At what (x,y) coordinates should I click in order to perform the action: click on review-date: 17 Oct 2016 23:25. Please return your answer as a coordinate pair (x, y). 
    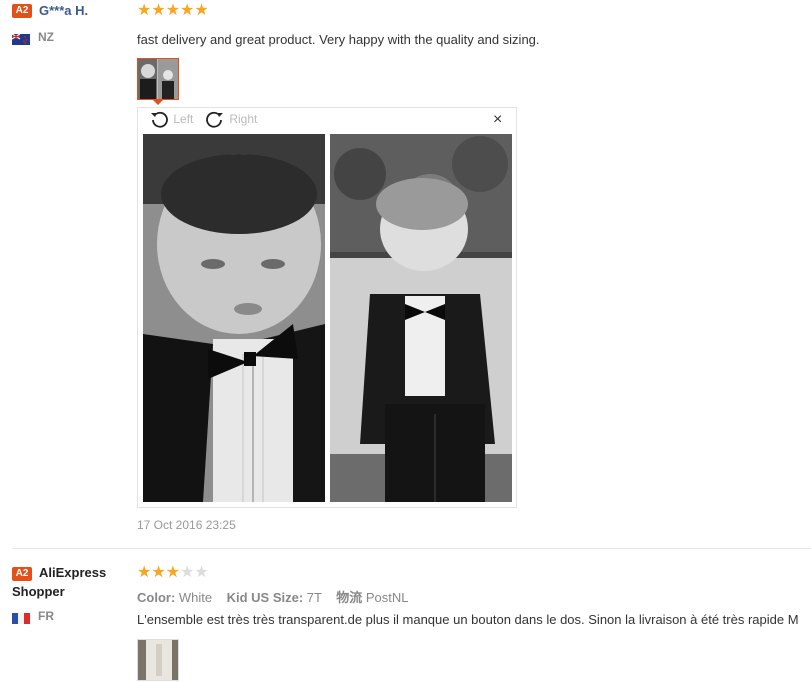
    Looking at the image, I should click on (186, 525).